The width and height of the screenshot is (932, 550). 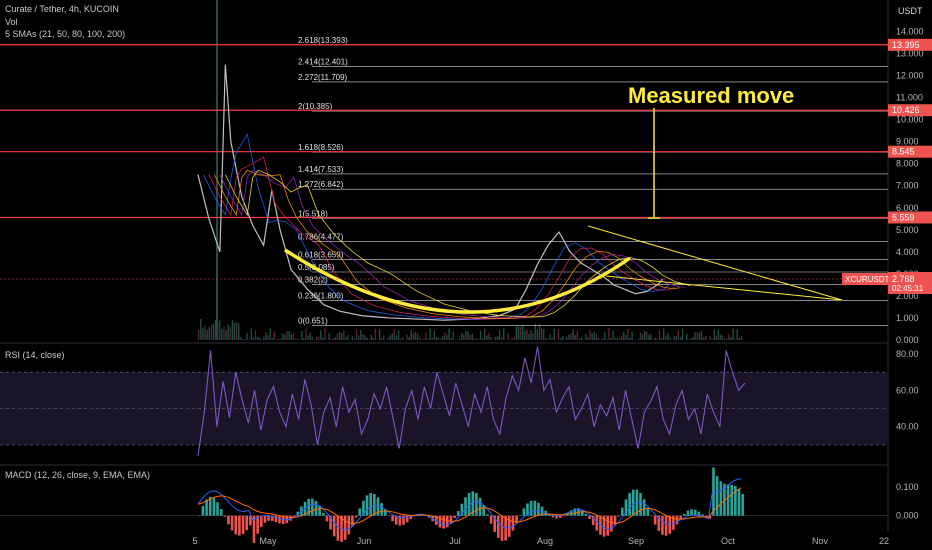 What do you see at coordinates (907, 354) in the screenshot?
I see `rsi-axis-tick: 80.00` at bounding box center [907, 354].